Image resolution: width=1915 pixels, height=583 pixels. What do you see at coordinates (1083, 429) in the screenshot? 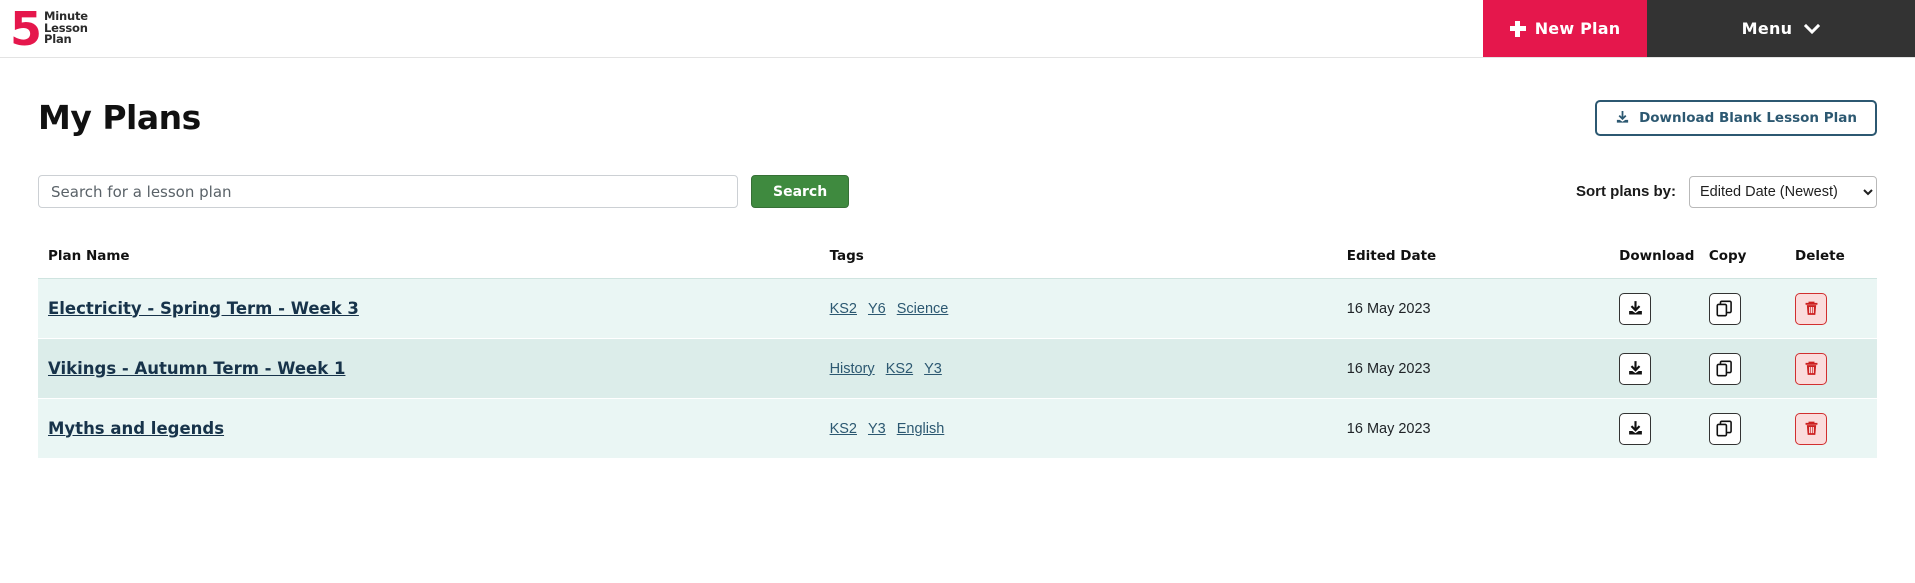
I see `tag-list: KS2 Y3 English` at bounding box center [1083, 429].